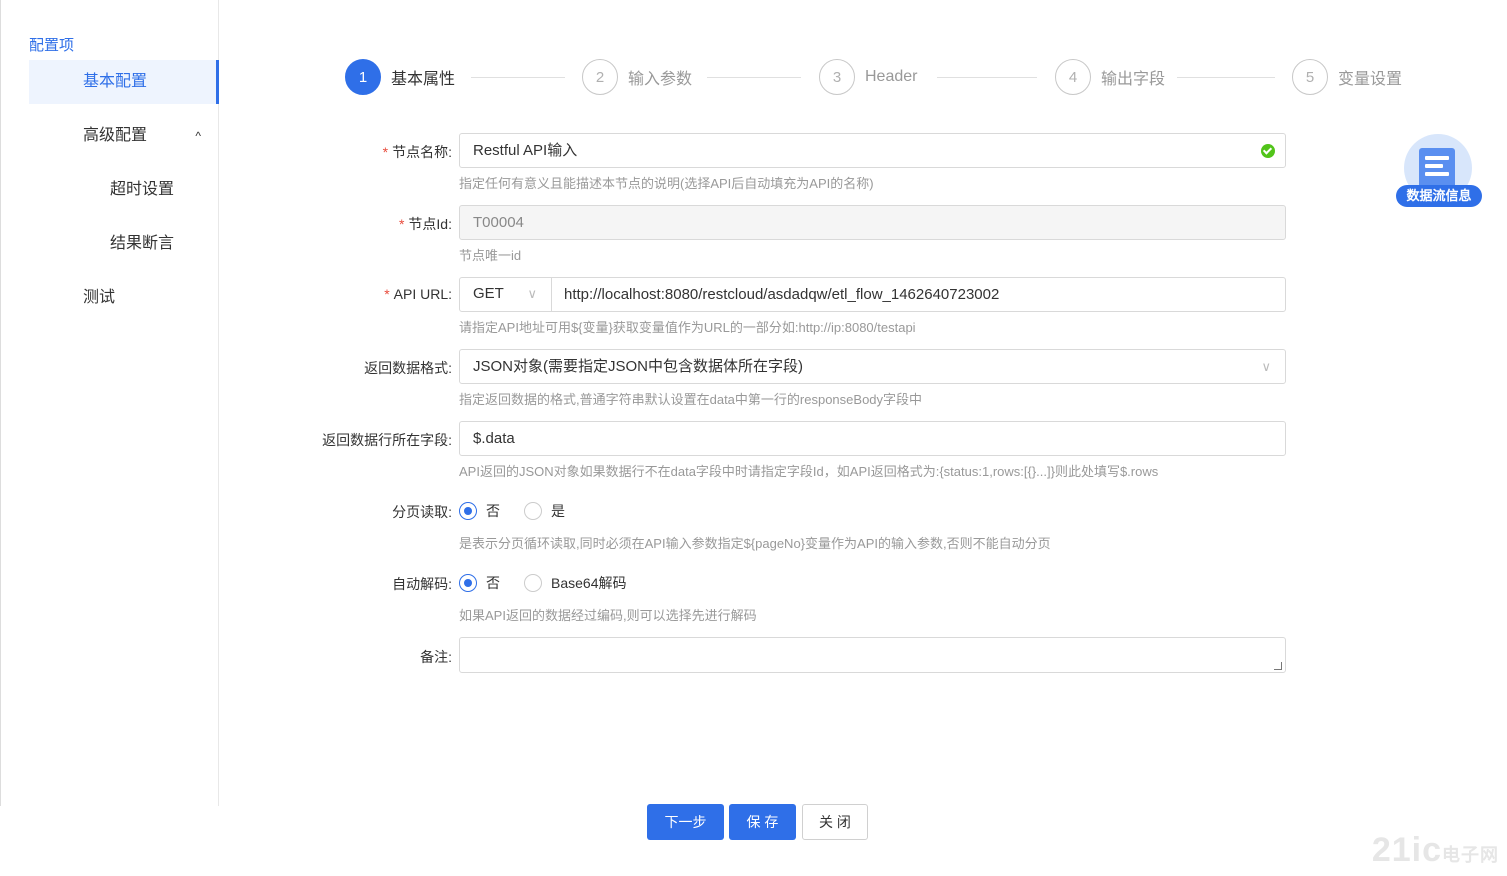 Image resolution: width=1507 pixels, height=876 pixels. What do you see at coordinates (498, 222) in the screenshot?
I see `node-id-value: T00004` at bounding box center [498, 222].